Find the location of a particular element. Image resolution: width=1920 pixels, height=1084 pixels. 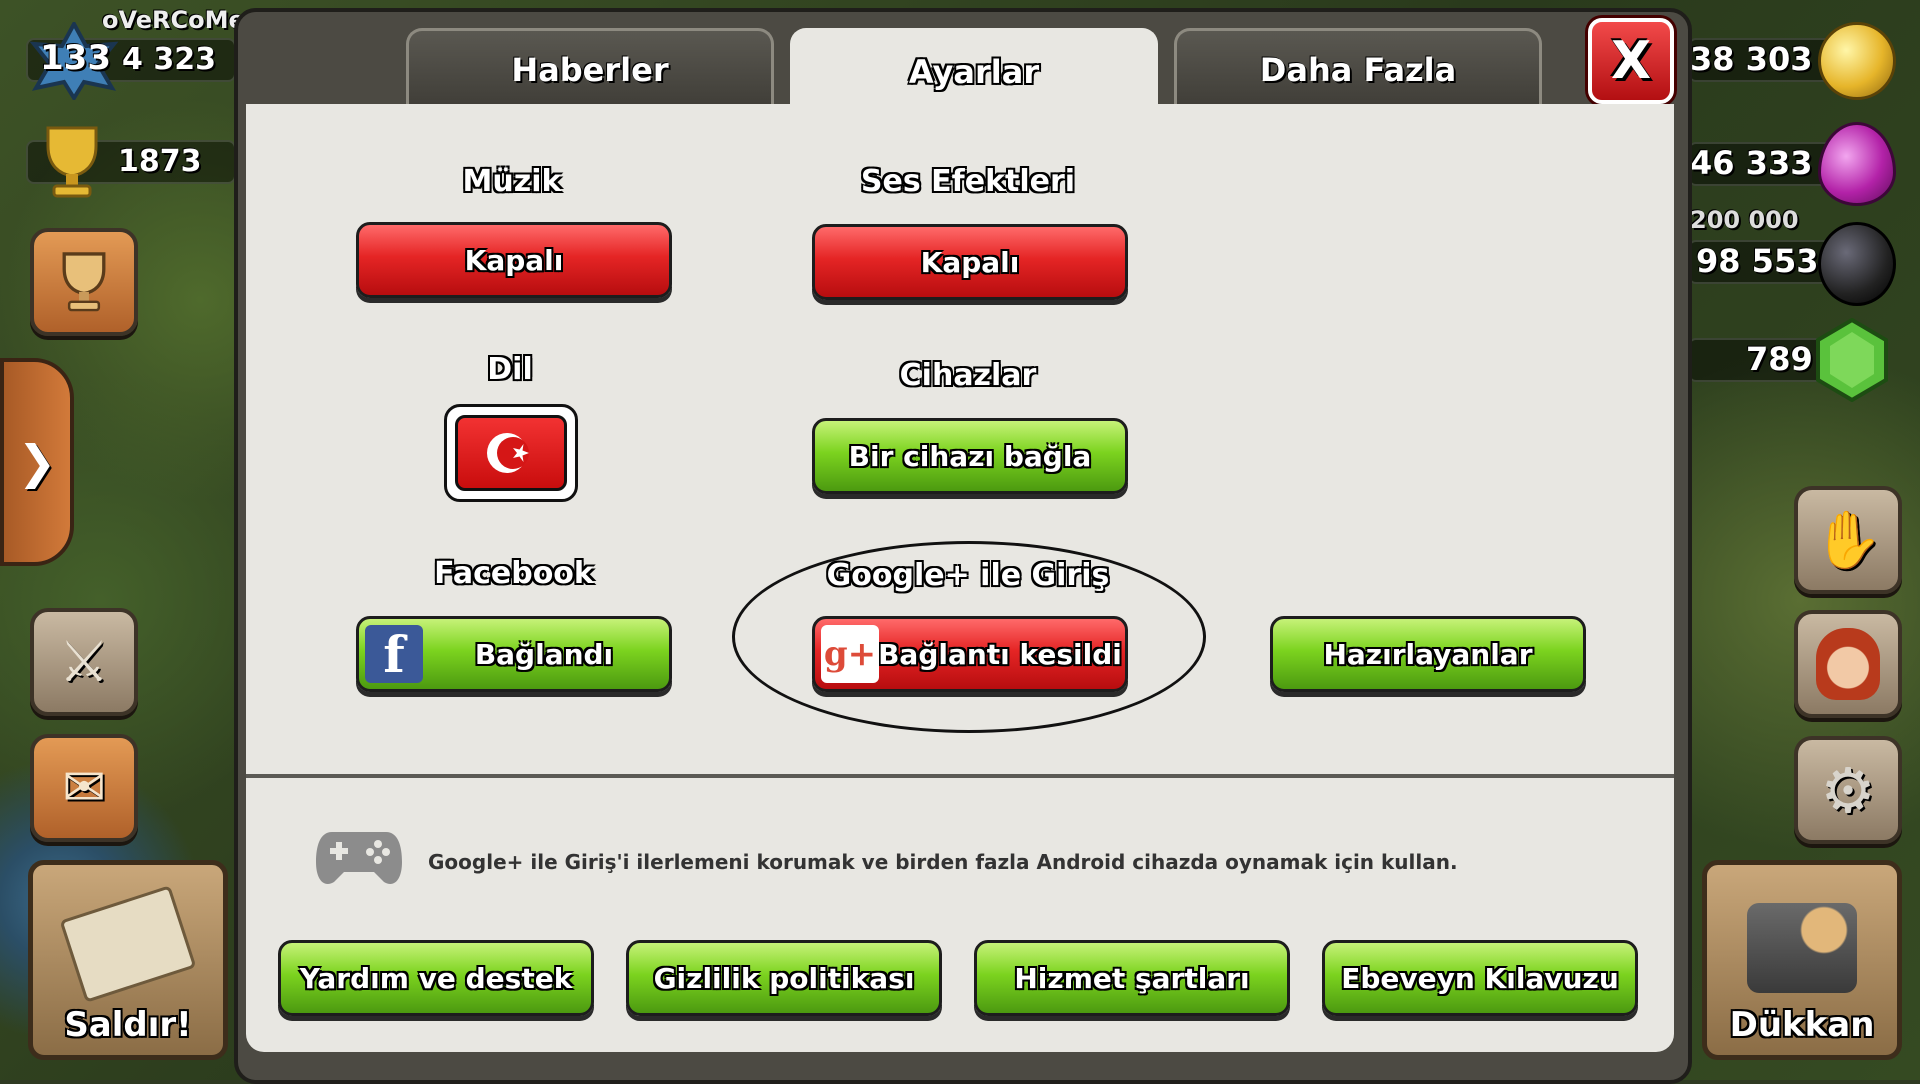

help-support-button: Yardım ve destek is located at coordinates (436, 978).